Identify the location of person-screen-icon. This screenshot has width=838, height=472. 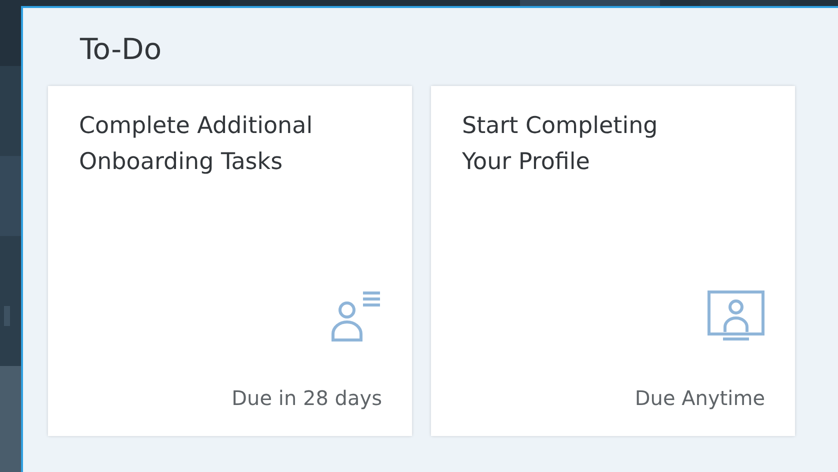
(736, 316).